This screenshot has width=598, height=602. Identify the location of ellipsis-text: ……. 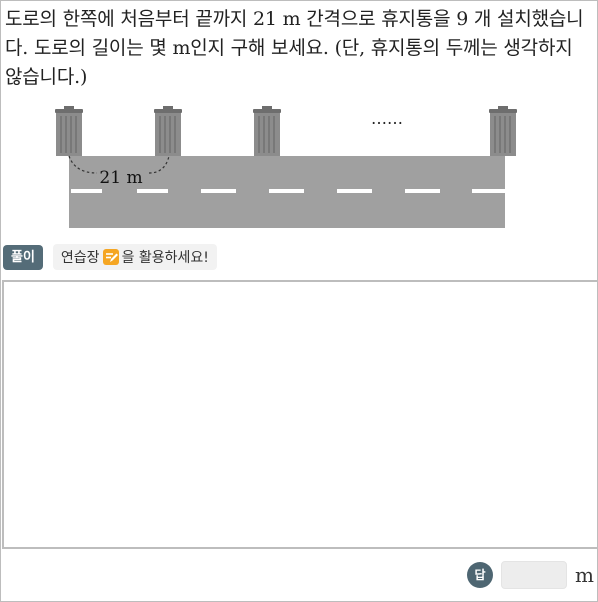
(387, 118).